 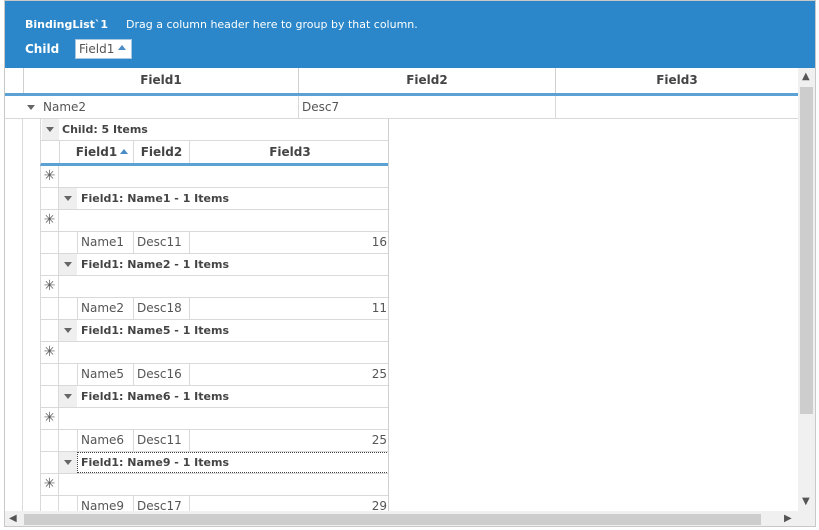 What do you see at coordinates (31, 107) in the screenshot?
I see `collapse-row-icon` at bounding box center [31, 107].